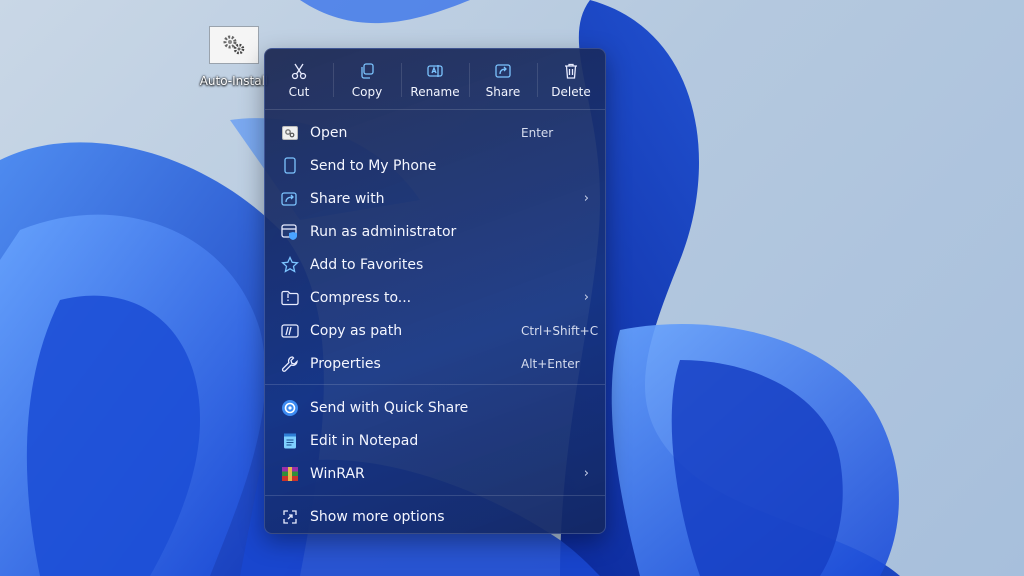 This screenshot has height=576, width=1024. Describe the element at coordinates (537, 132) in the screenshot. I see `shortcut-label: Enter` at that location.